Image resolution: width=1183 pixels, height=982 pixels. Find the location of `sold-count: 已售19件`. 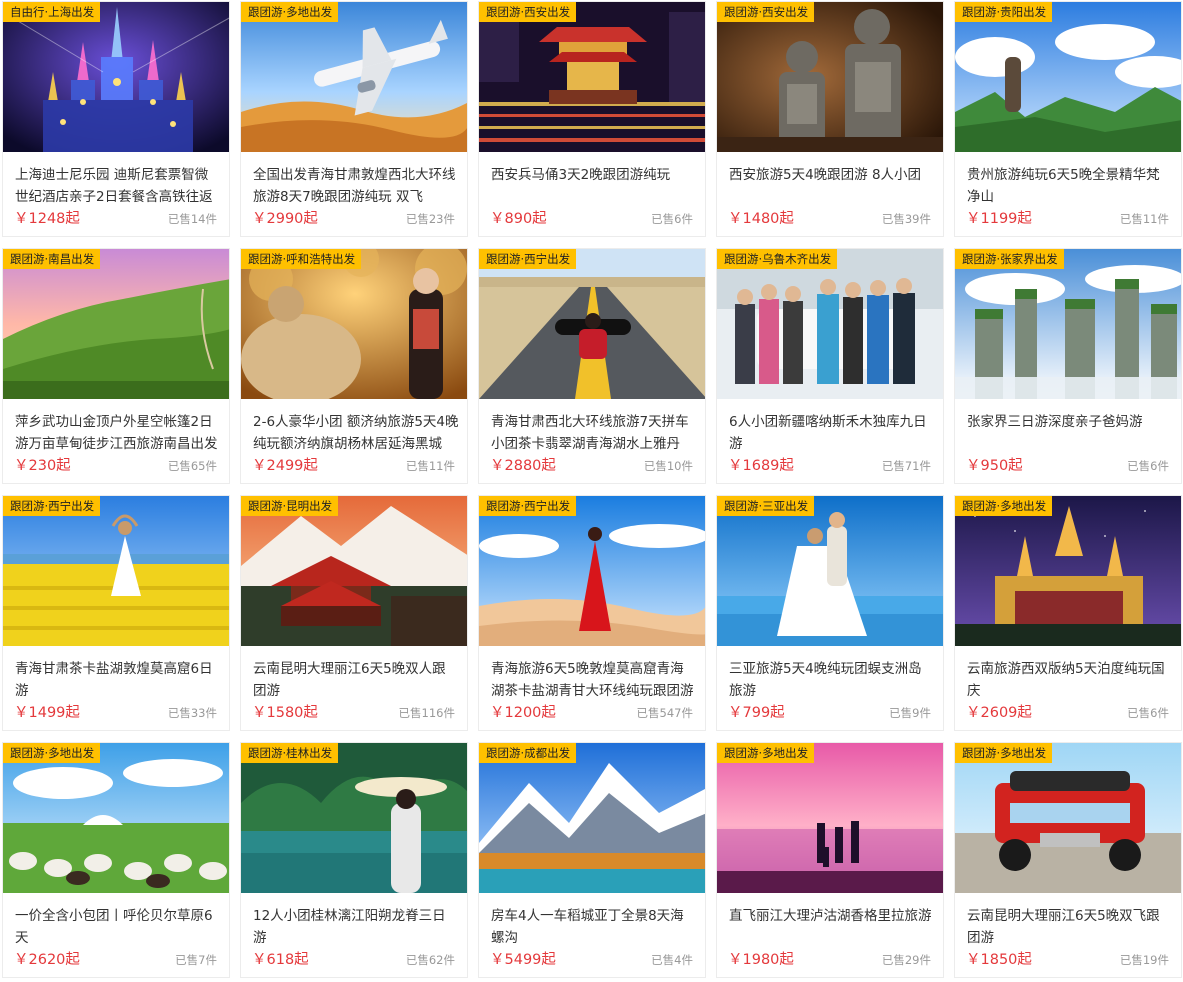

sold-count: 已售19件 is located at coordinates (1144, 960).